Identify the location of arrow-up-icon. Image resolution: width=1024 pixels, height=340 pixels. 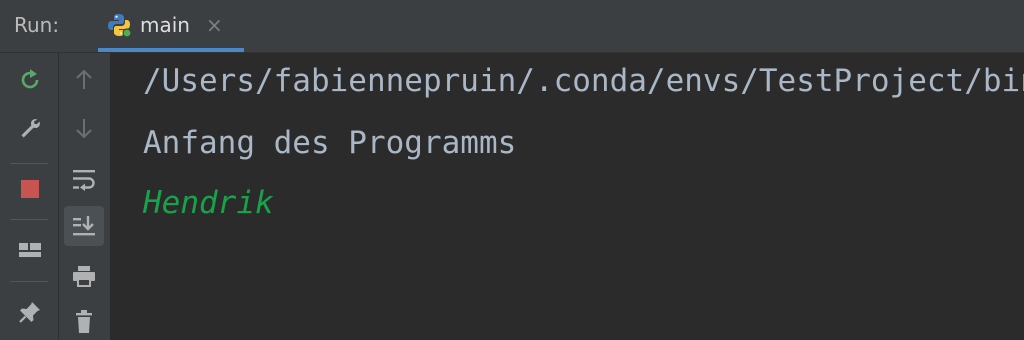
(84, 79).